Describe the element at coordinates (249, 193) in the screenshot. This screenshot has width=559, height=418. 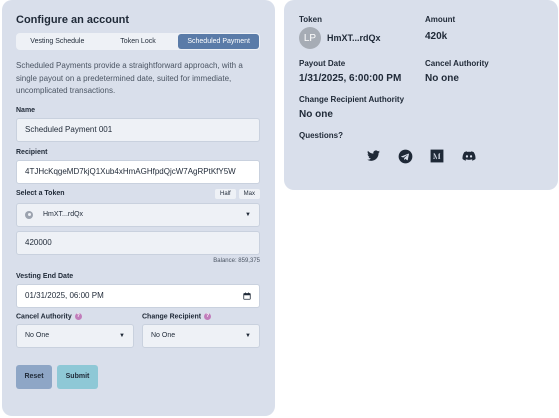
I see `max-button: Max` at that location.